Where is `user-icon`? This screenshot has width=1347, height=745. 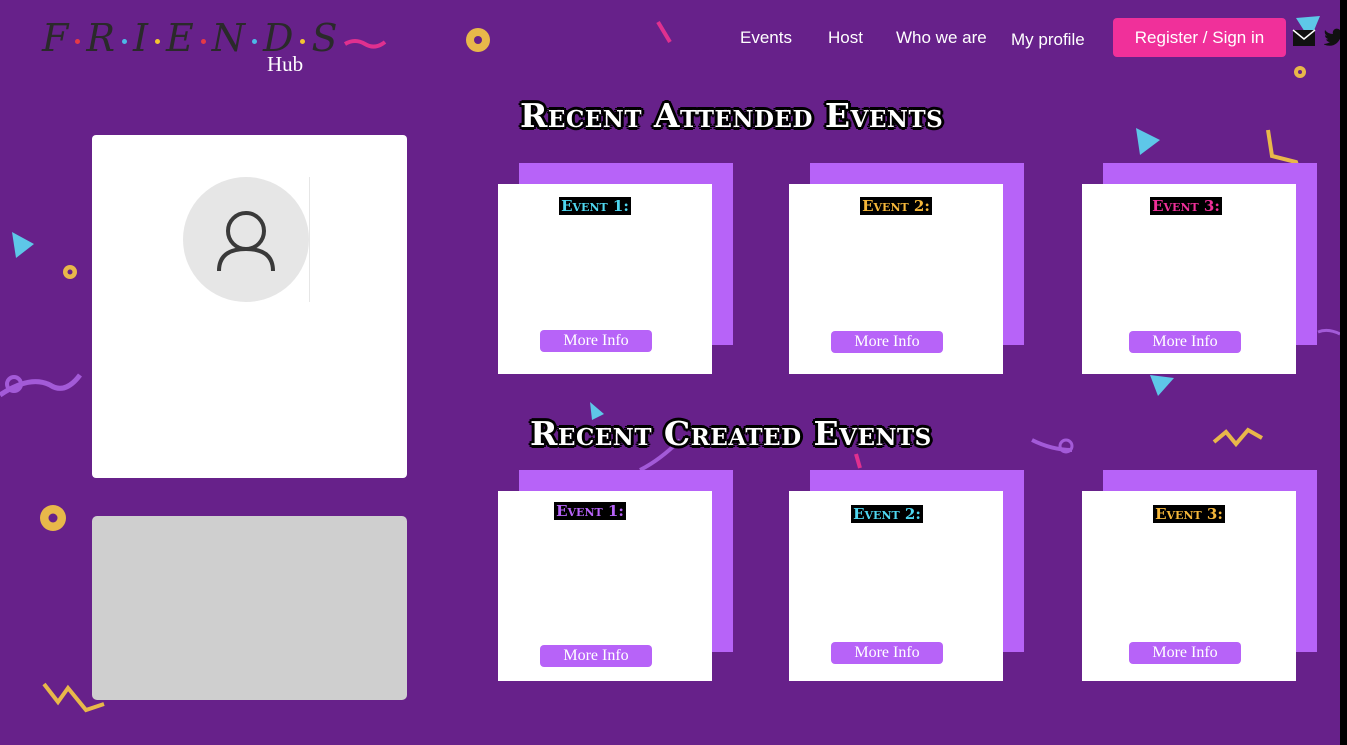 user-icon is located at coordinates (246, 241).